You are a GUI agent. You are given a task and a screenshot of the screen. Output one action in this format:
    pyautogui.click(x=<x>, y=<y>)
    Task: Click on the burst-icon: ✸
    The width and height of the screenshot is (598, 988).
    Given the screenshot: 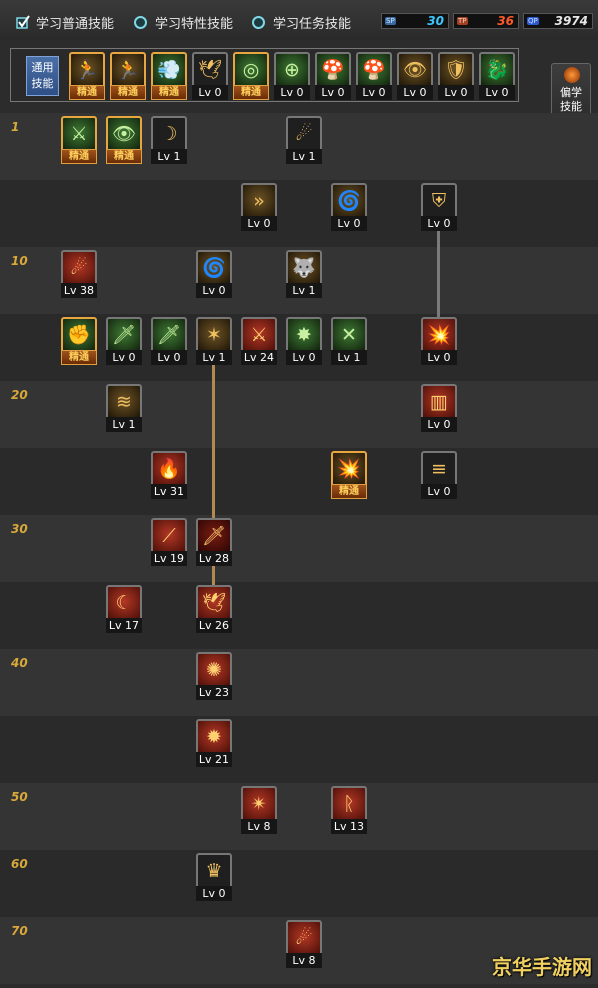 What is the action you would take?
    pyautogui.click(x=304, y=335)
    